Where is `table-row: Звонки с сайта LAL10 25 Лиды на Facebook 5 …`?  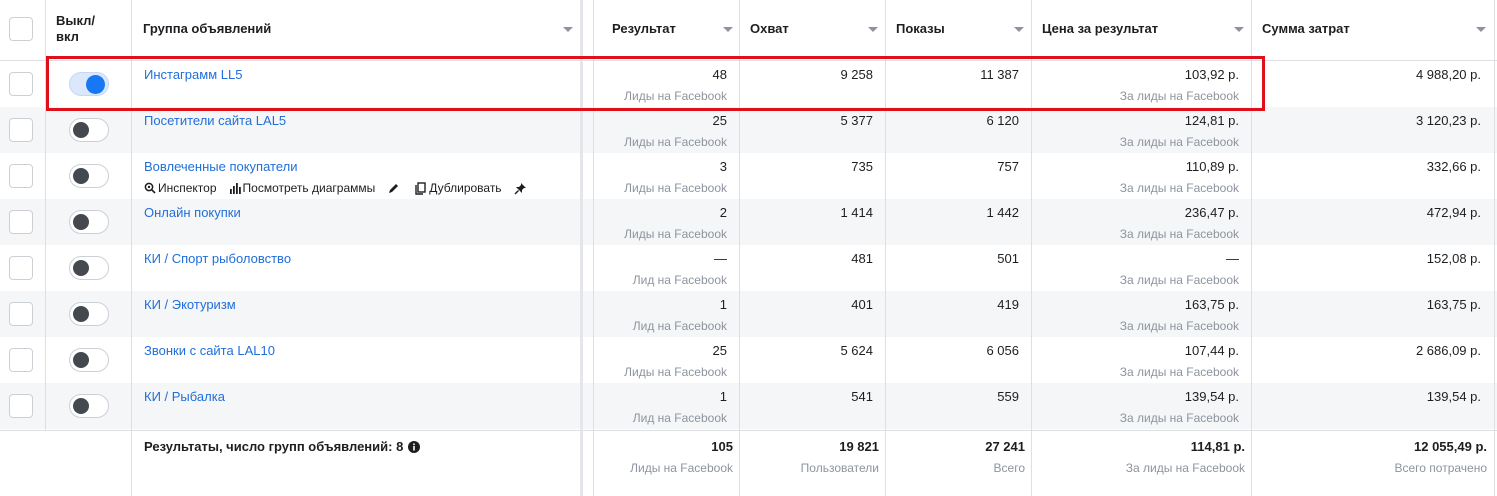
table-row: Звонки с сайта LAL10 25 Лиды на Facebook 5 … is located at coordinates (748, 360).